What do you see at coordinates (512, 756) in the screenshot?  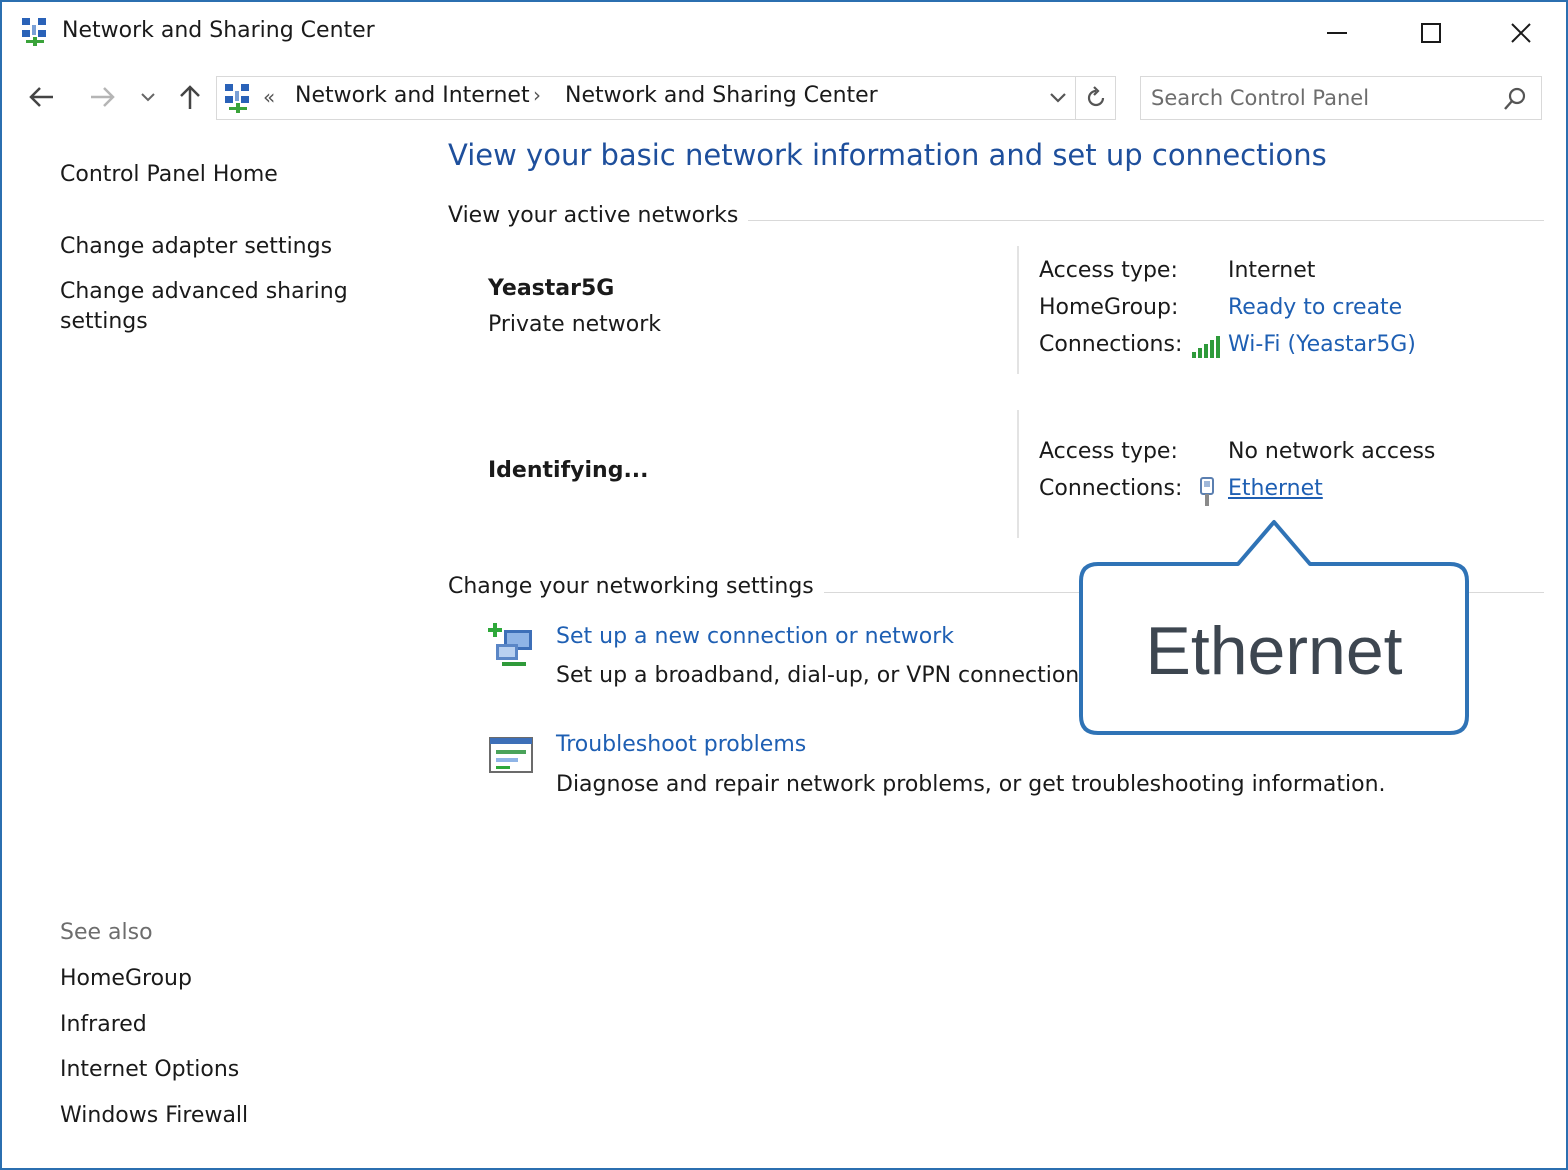 I see `troubleshoot-icon` at bounding box center [512, 756].